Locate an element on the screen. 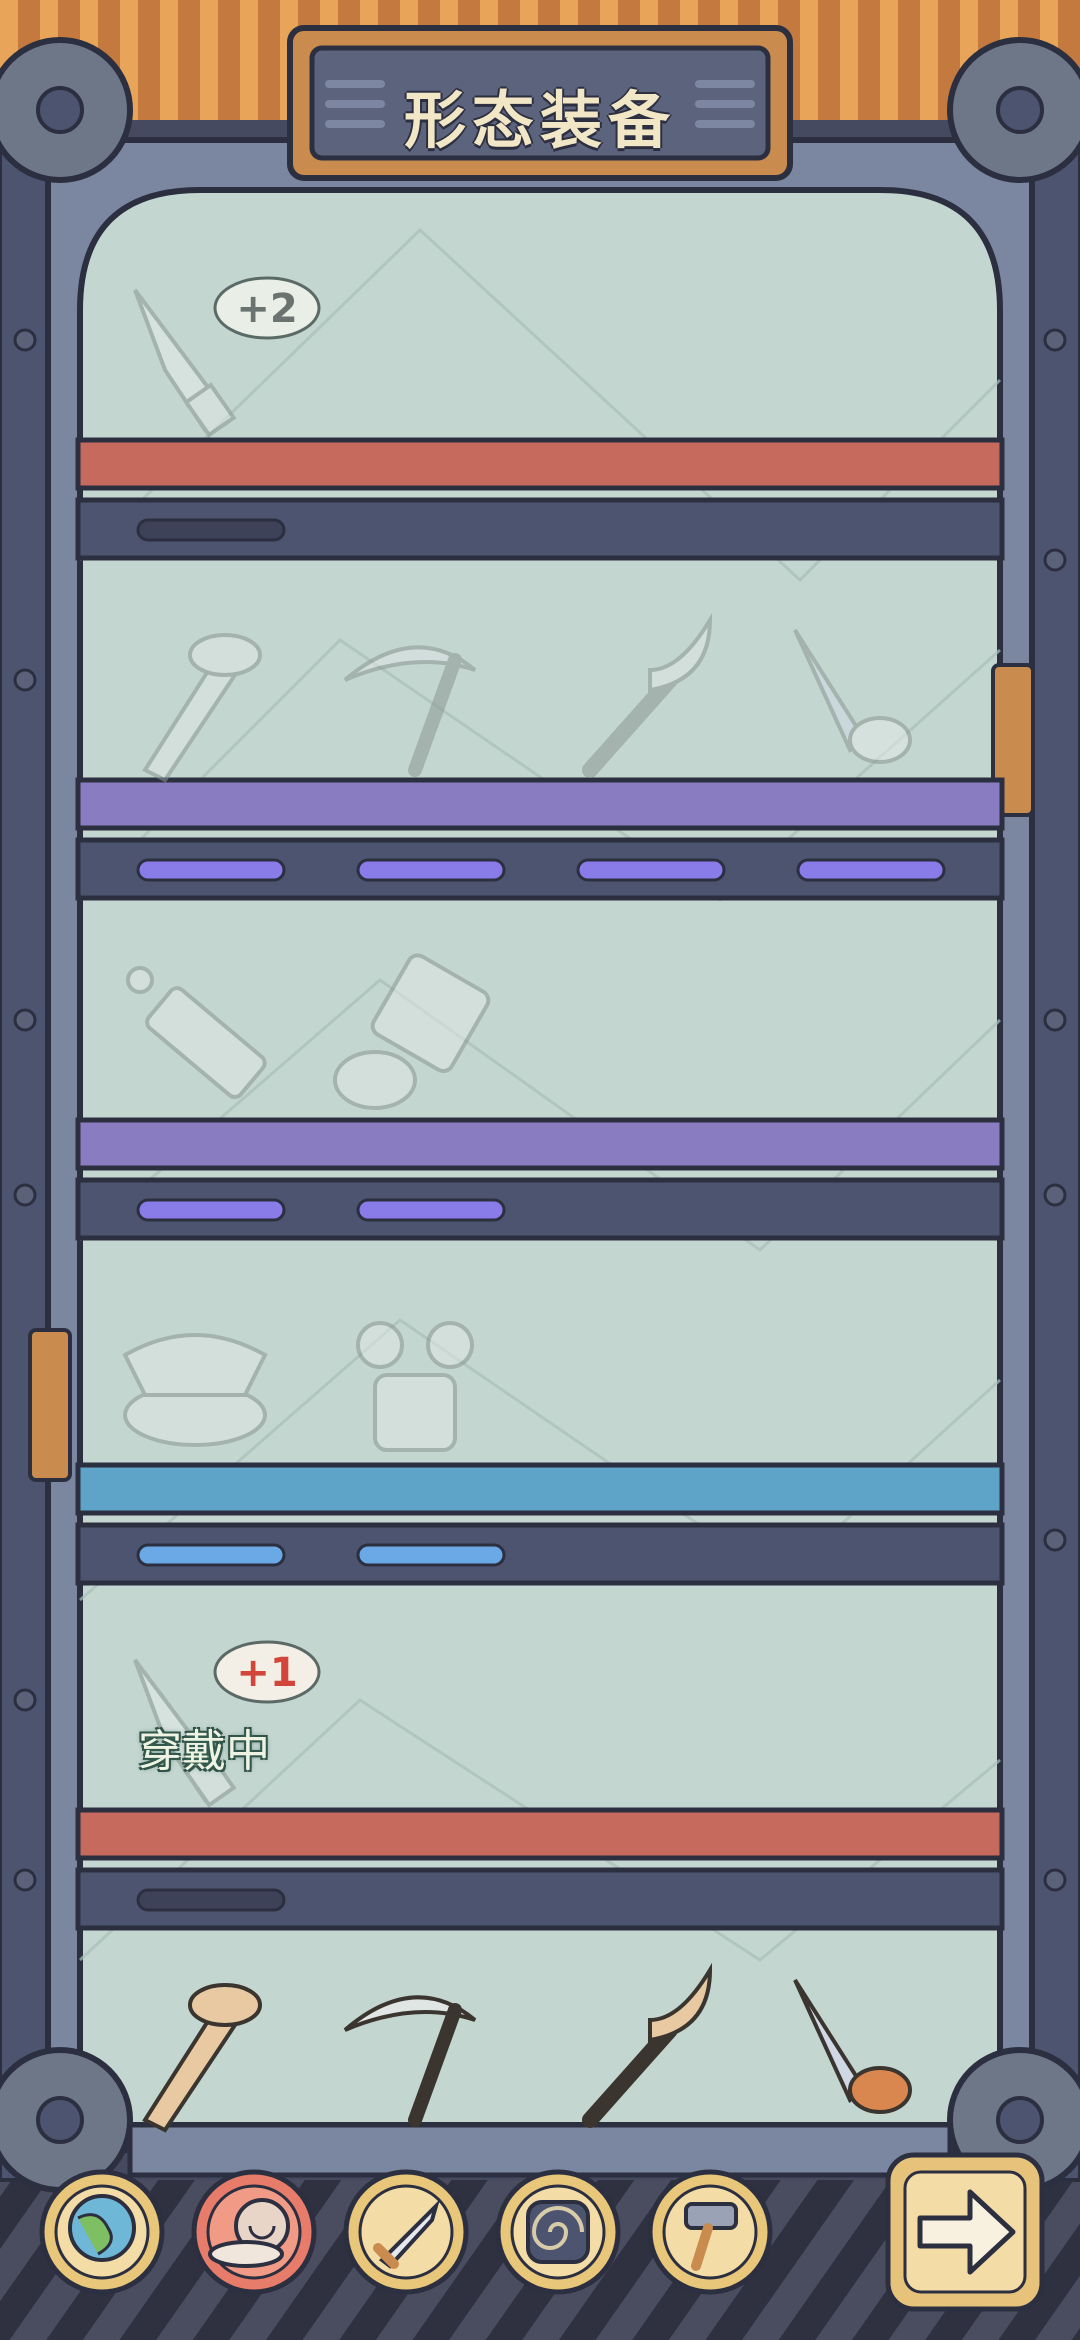  nav-spiral-shell-button is located at coordinates (558, 2232).